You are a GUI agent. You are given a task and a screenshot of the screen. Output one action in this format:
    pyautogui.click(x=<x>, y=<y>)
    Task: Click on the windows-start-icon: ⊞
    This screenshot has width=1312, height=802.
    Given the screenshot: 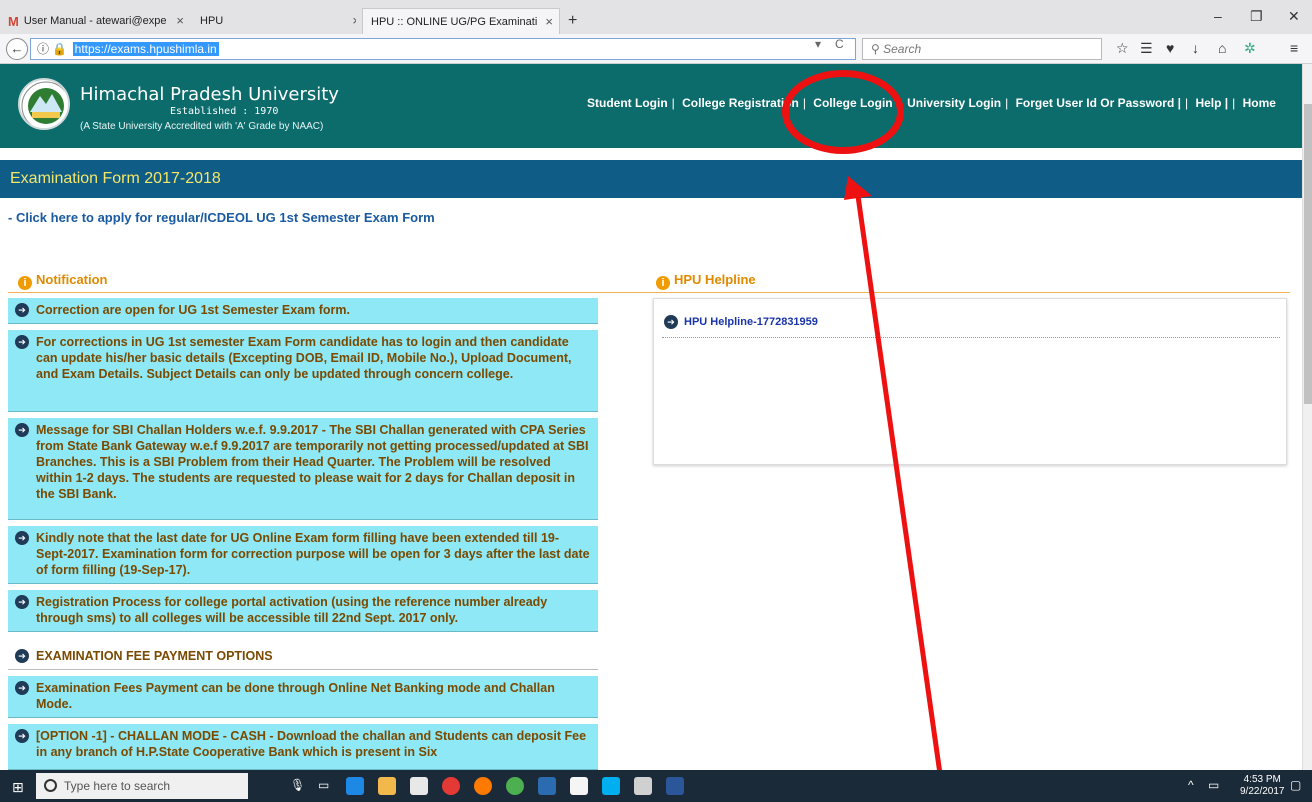 What is the action you would take?
    pyautogui.click(x=18, y=787)
    